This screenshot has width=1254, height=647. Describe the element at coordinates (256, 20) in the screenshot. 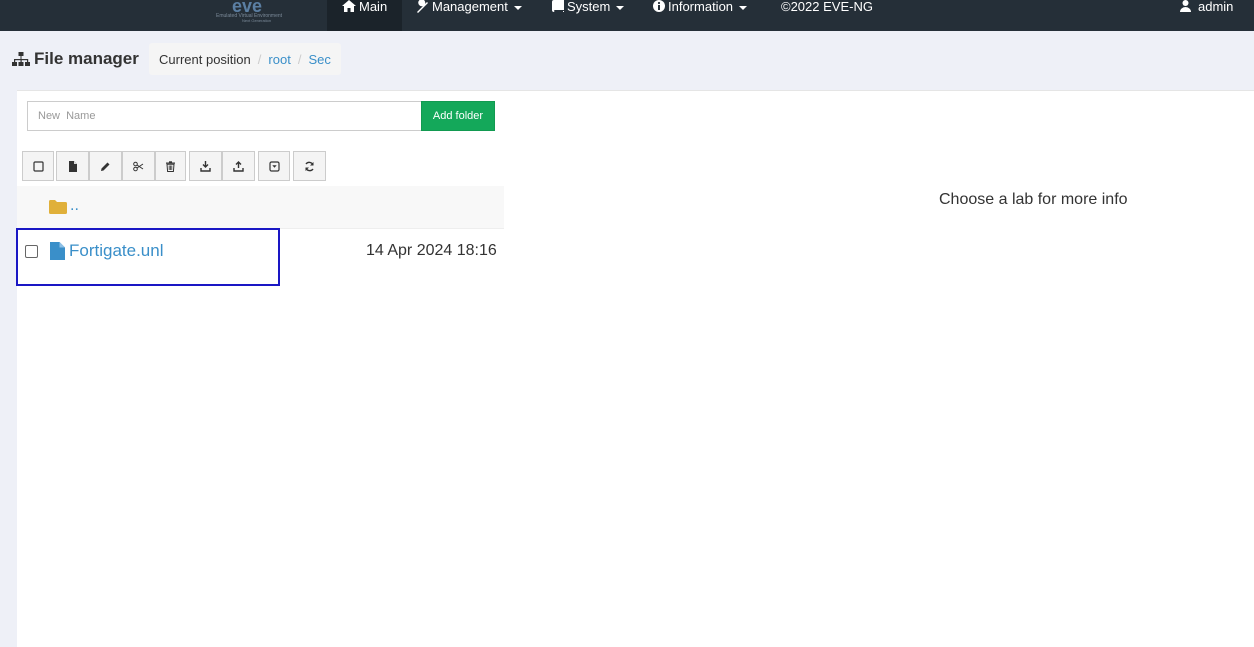

I see `svg-text: Next Generation` at that location.